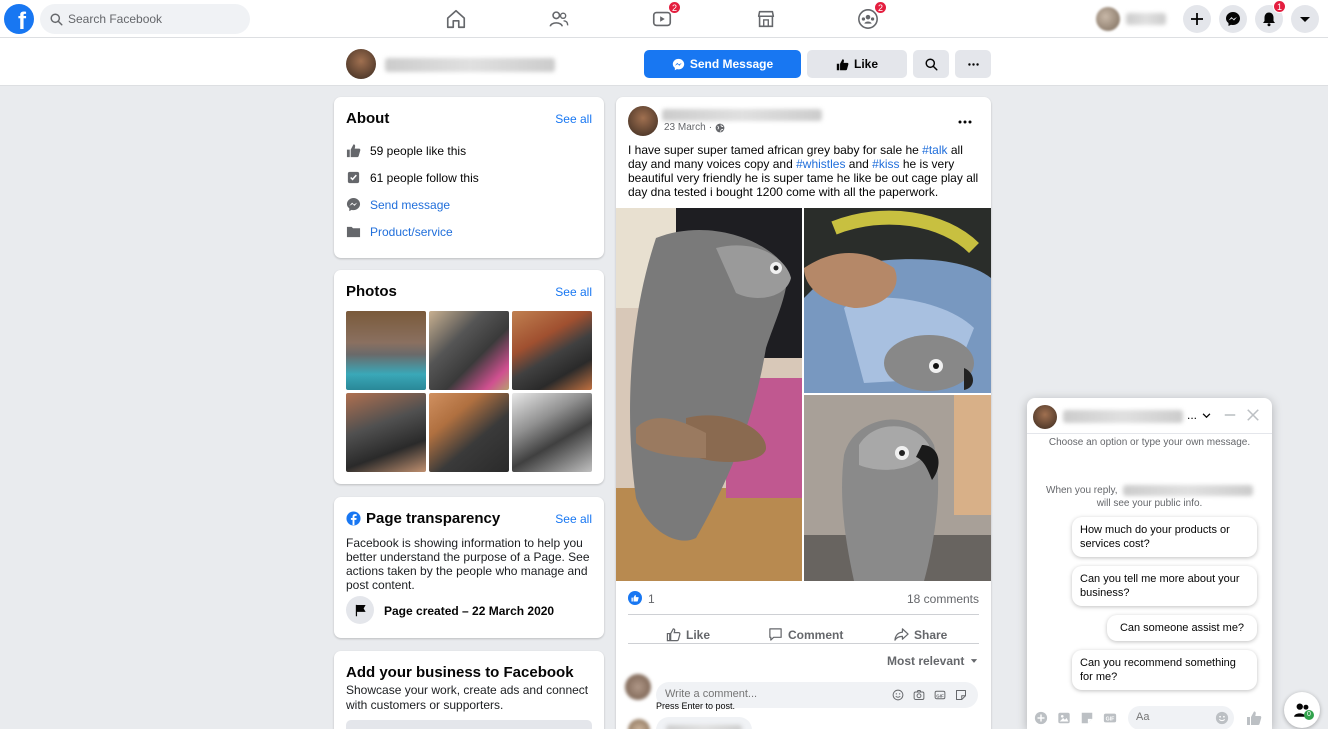 The width and height of the screenshot is (1328, 729). I want to click on search-input, so click(153, 19).